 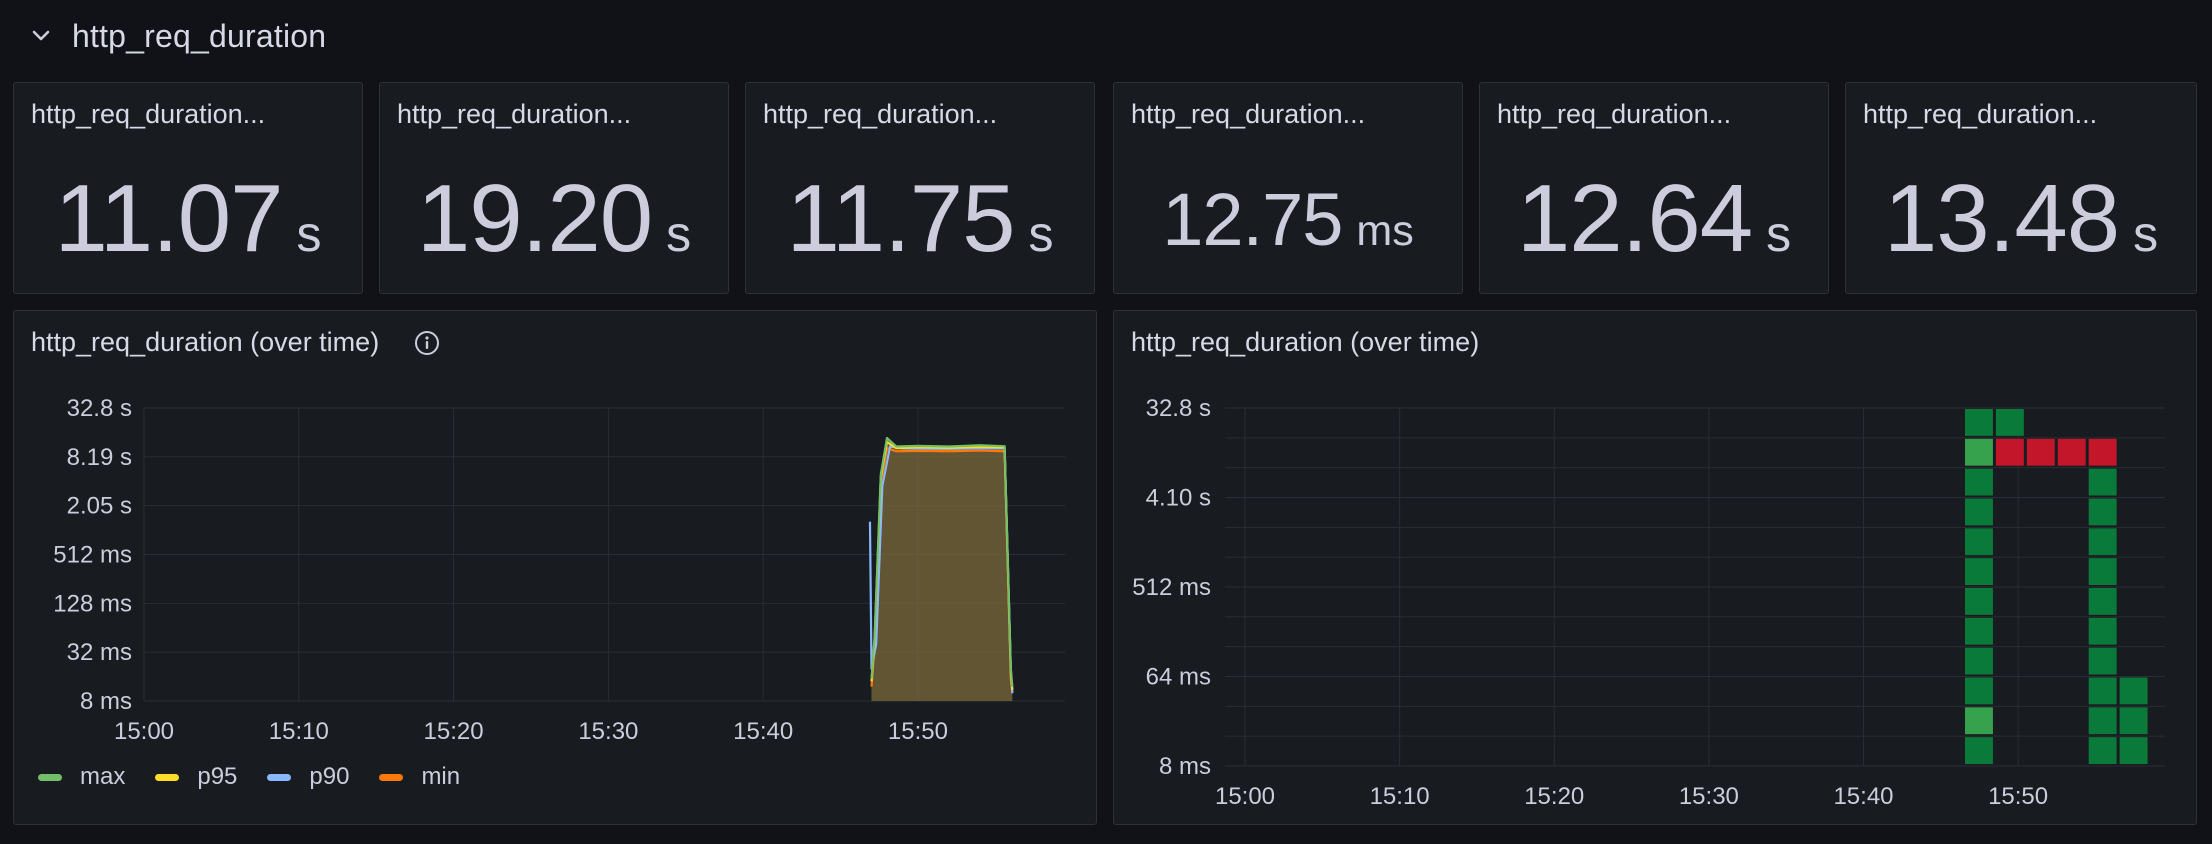 What do you see at coordinates (99, 408) in the screenshot?
I see `y-tick-label: 32.8 s` at bounding box center [99, 408].